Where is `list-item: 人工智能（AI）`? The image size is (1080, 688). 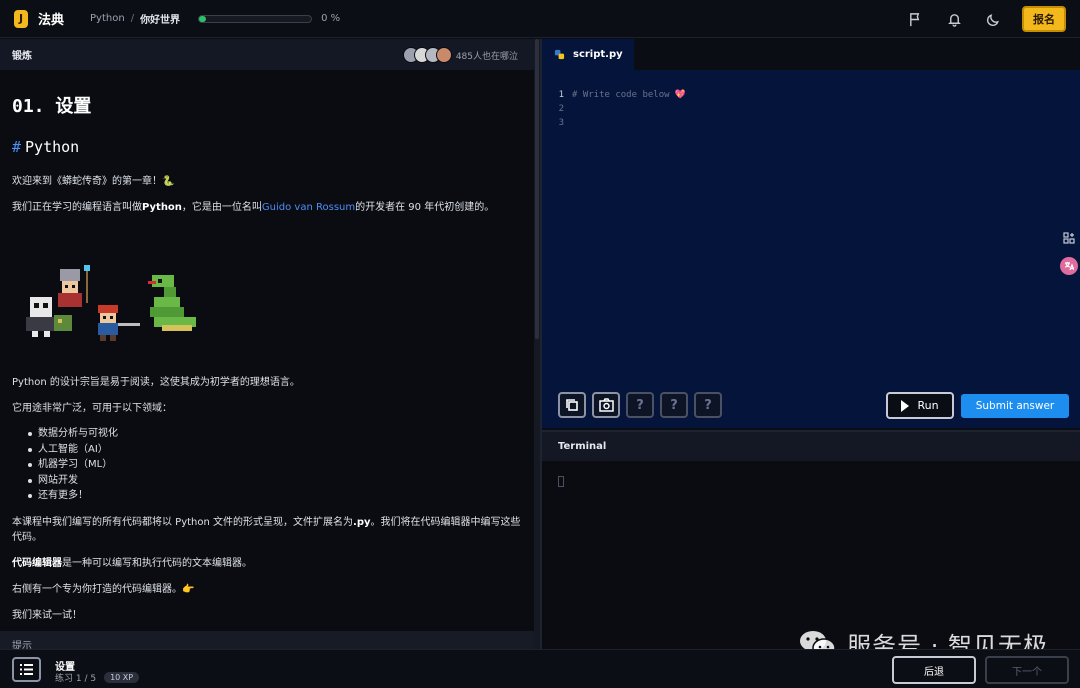
list-item: 人工智能（AI） is located at coordinates (275, 450).